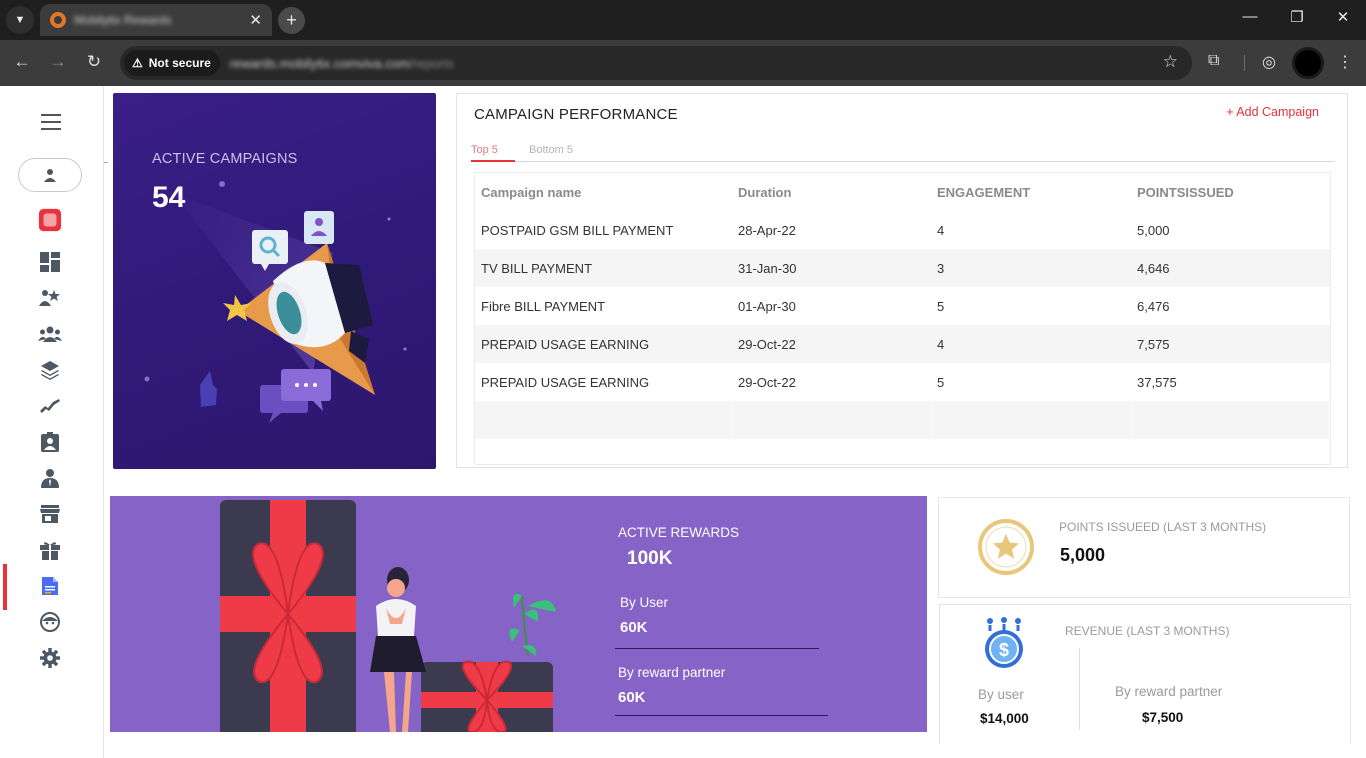 The image size is (1366, 758). What do you see at coordinates (1163, 717) in the screenshot?
I see `revenue-by-partner-value: $7,500` at bounding box center [1163, 717].